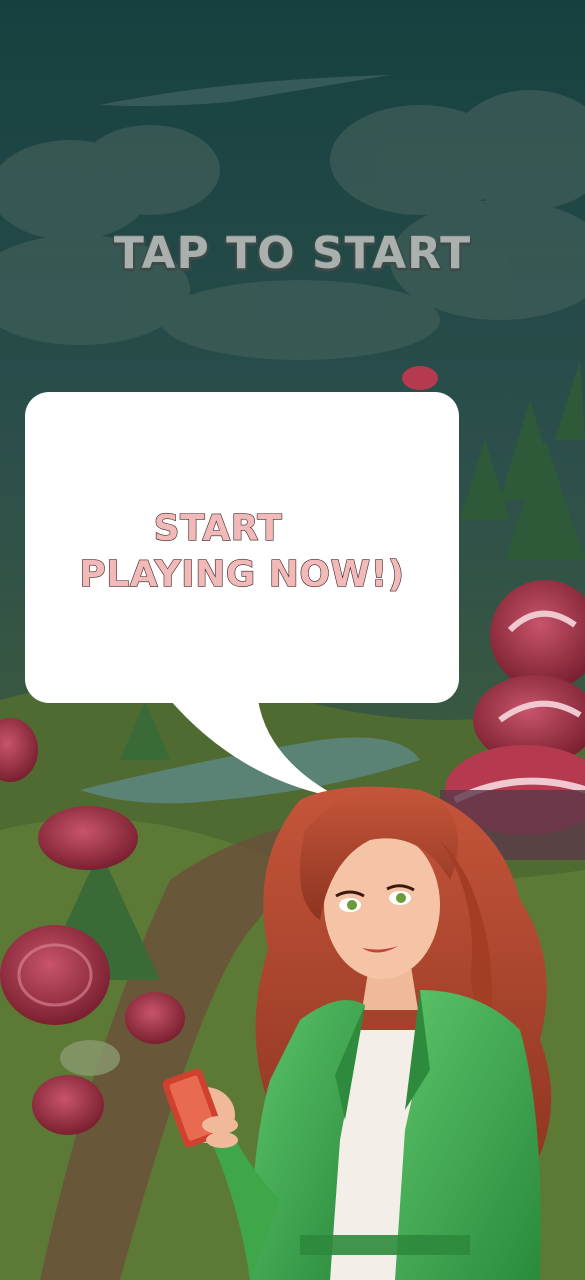 The width and height of the screenshot is (585, 1280). I want to click on speech-bubble-text: START PLAYING NOW!), so click(242, 552).